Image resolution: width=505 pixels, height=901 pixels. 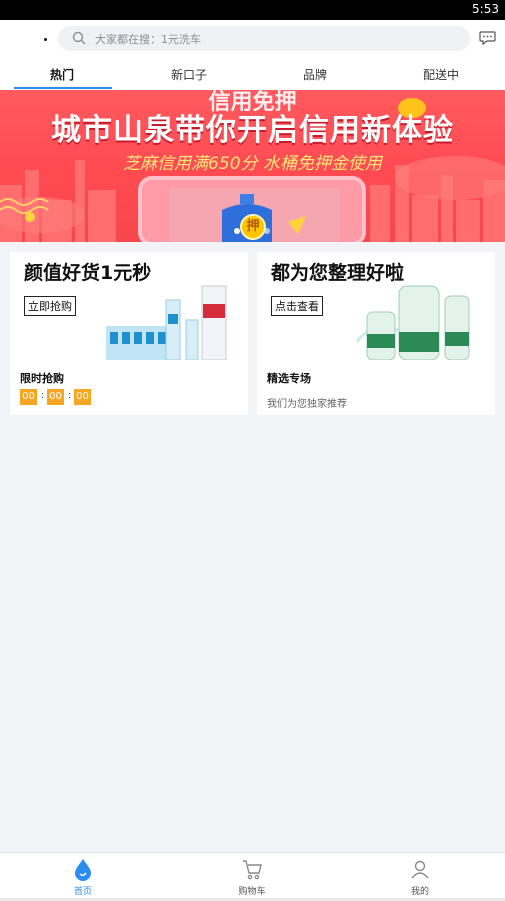 What do you see at coordinates (82, 892) in the screenshot?
I see `nav-home-label: 首页` at bounding box center [82, 892].